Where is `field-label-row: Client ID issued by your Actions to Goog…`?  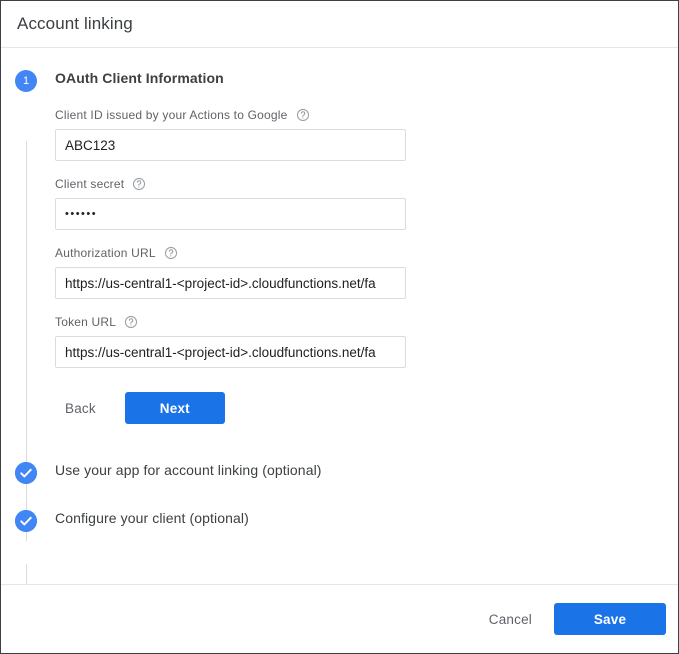 field-label-row: Client ID issued by your Actions to Goog… is located at coordinates (366, 115).